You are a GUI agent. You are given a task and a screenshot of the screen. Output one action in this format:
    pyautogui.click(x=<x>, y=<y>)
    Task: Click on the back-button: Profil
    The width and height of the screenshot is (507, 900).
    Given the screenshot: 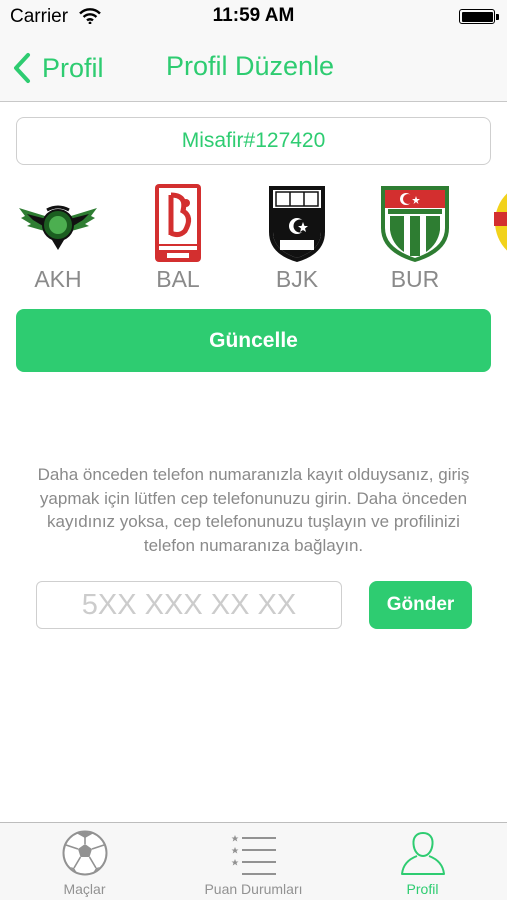 What is the action you would take?
    pyautogui.click(x=58, y=68)
    